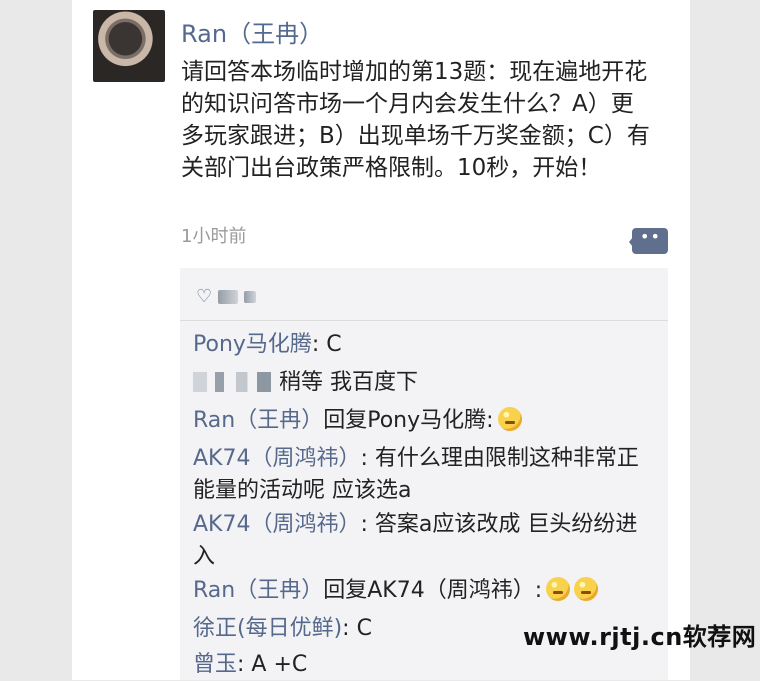 Image resolution: width=760 pixels, height=681 pixels. What do you see at coordinates (423, 665) in the screenshot?
I see `comment-8: 曾玉: A +C` at bounding box center [423, 665].